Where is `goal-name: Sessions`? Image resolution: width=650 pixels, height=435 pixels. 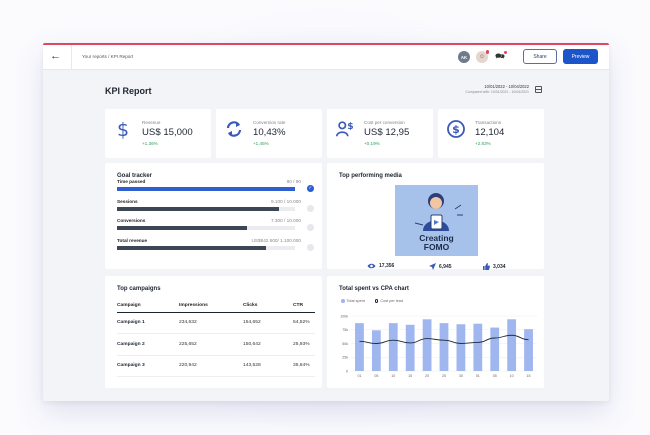 goal-name: Sessions is located at coordinates (127, 201).